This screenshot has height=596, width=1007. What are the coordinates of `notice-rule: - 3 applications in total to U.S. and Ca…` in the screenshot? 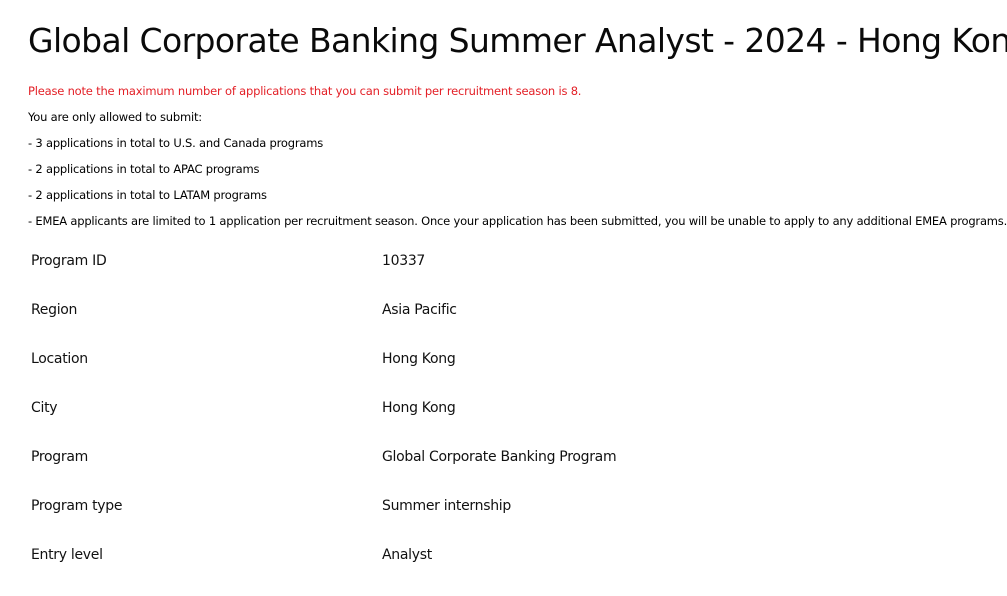 It's located at (176, 143).